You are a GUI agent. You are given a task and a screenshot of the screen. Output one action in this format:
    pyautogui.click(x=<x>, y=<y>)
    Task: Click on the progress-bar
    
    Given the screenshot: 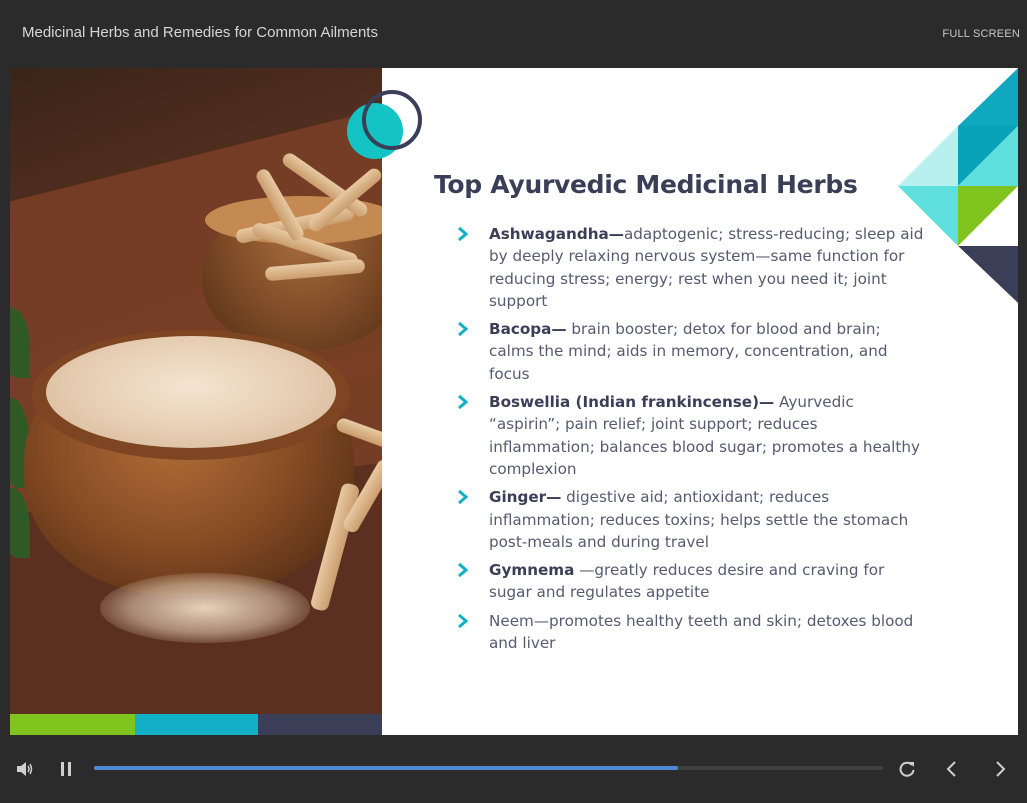 What is the action you would take?
    pyautogui.click(x=488, y=768)
    